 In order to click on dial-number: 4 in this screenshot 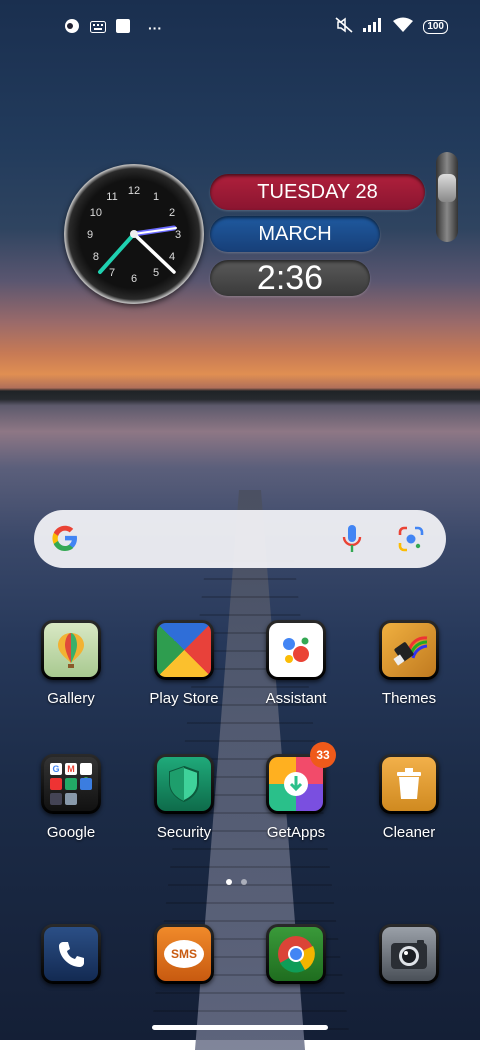, I will do `click(172, 257)`.